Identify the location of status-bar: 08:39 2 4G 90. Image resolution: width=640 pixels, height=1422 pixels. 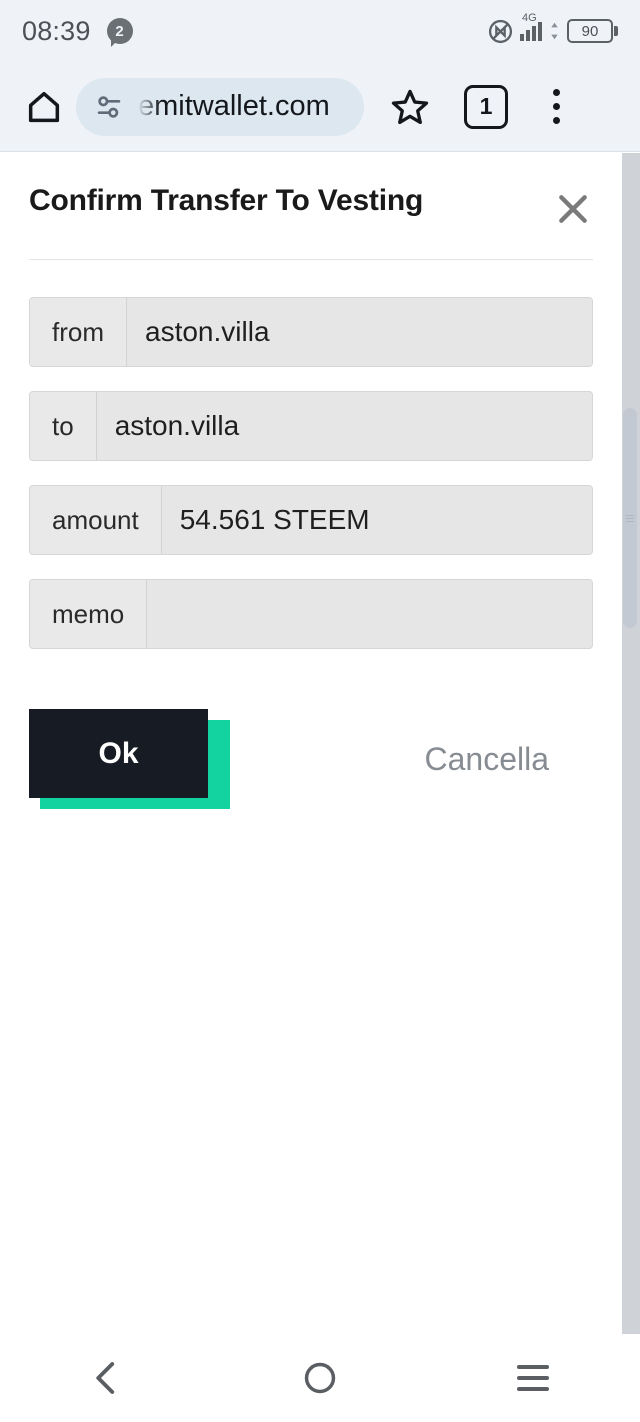
(320, 31).